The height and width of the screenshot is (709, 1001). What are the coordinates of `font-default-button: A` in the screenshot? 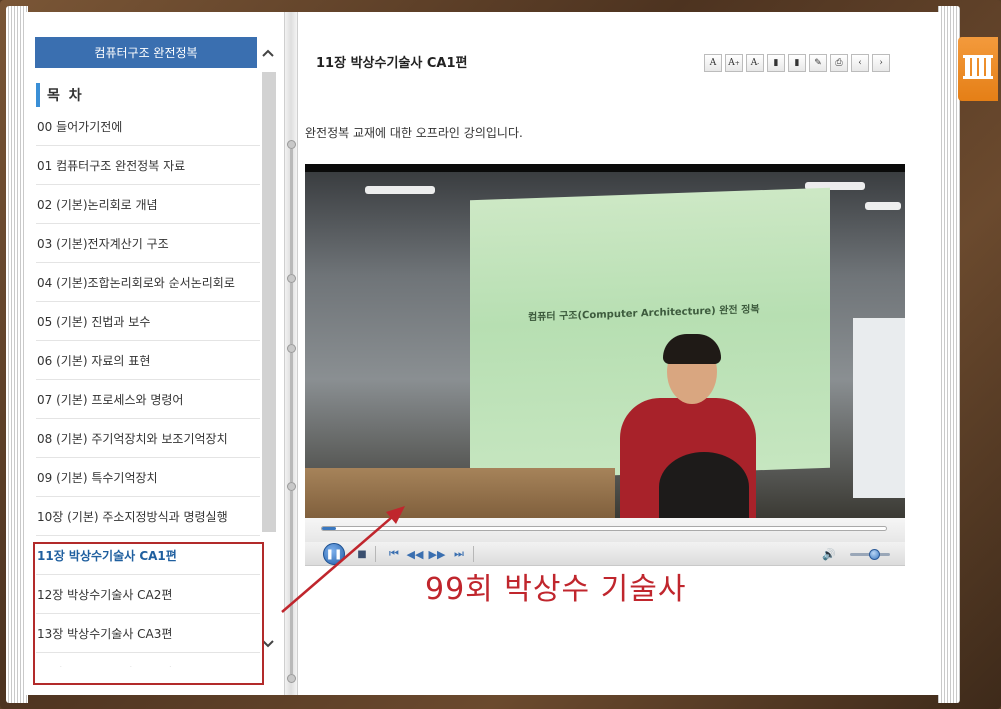 It's located at (713, 63).